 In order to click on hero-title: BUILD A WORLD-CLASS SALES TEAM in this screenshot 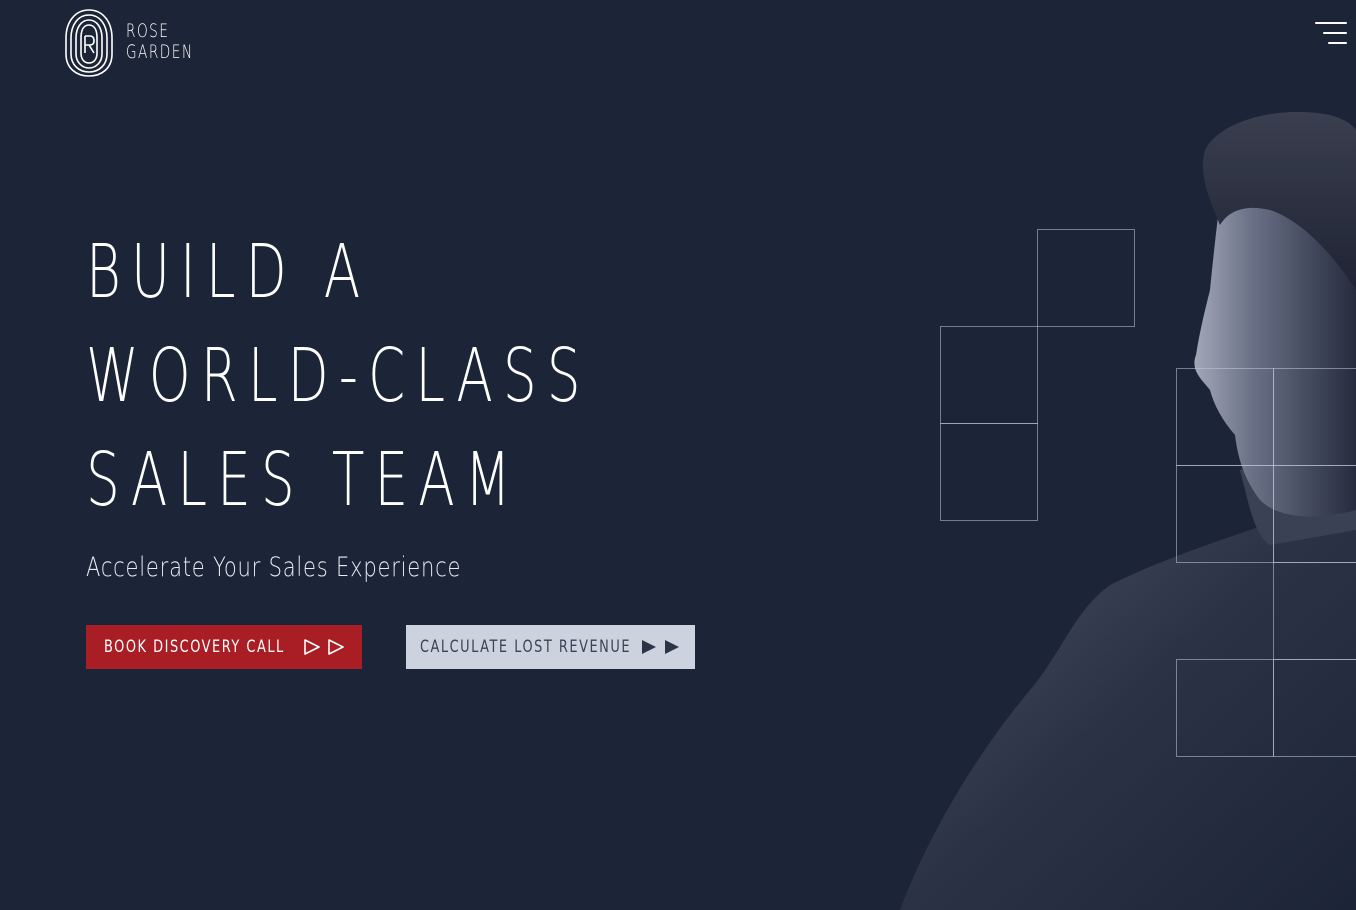, I will do `click(338, 376)`.